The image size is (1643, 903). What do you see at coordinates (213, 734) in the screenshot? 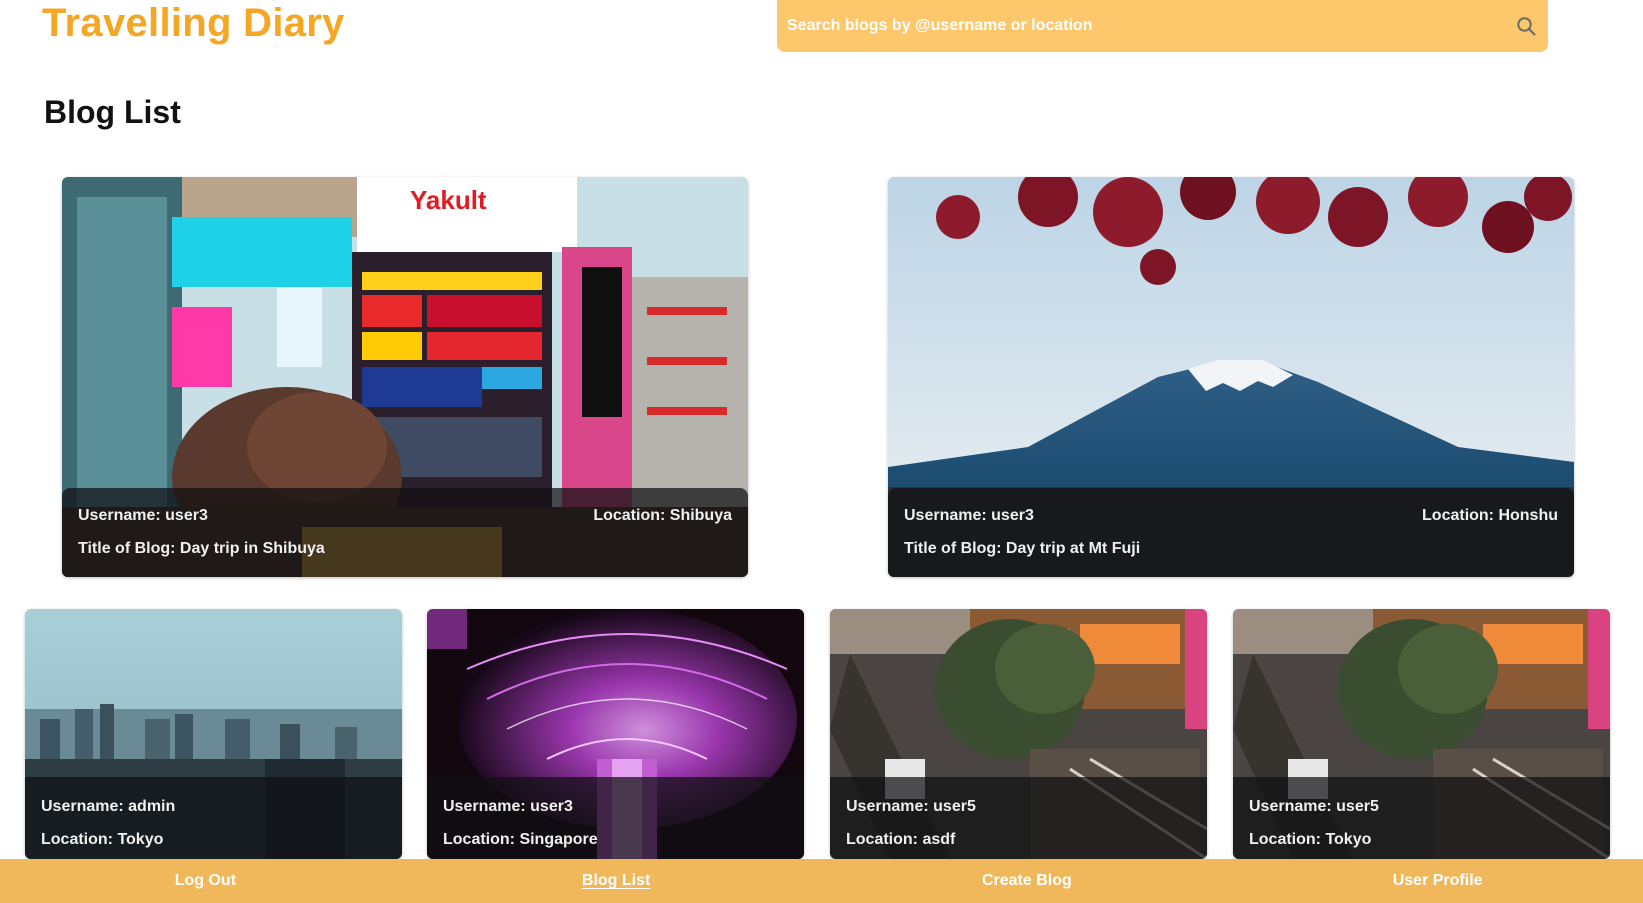
I see `blog-card-admin-tokyo: Username: admin Location: Tokyo` at bounding box center [213, 734].